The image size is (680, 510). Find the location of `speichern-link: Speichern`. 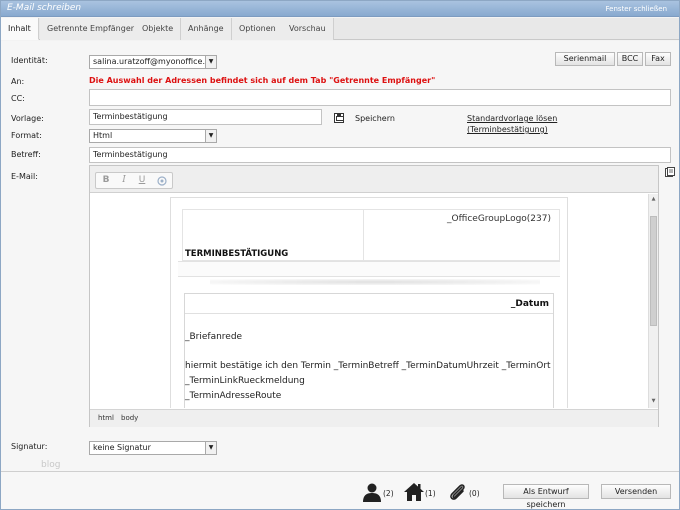

speichern-link: Speichern is located at coordinates (375, 118).